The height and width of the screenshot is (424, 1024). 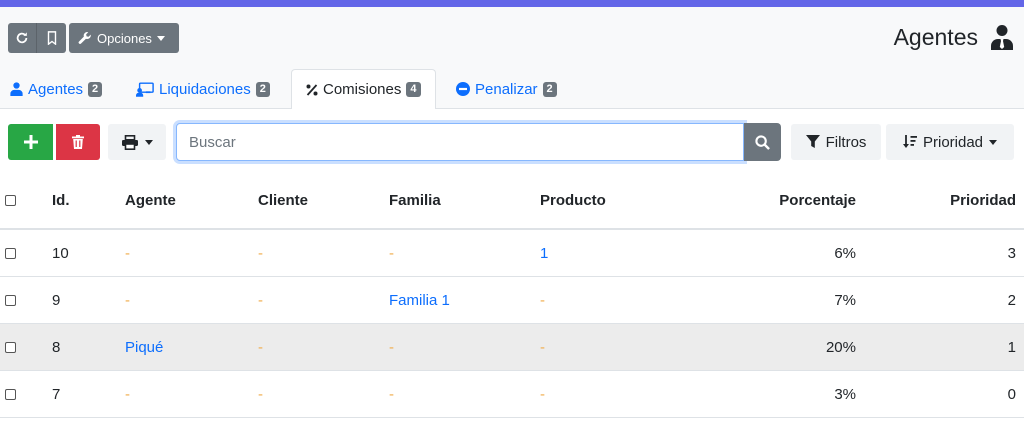 What do you see at coordinates (60, 253) in the screenshot?
I see `cell-id: 10` at bounding box center [60, 253].